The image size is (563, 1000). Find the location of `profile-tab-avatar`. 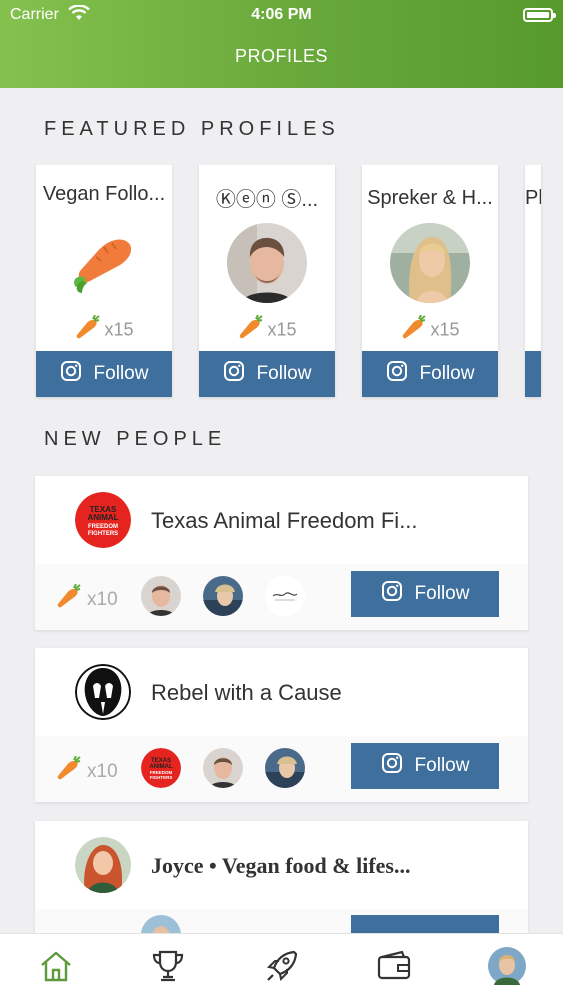

profile-tab-avatar is located at coordinates (507, 966).